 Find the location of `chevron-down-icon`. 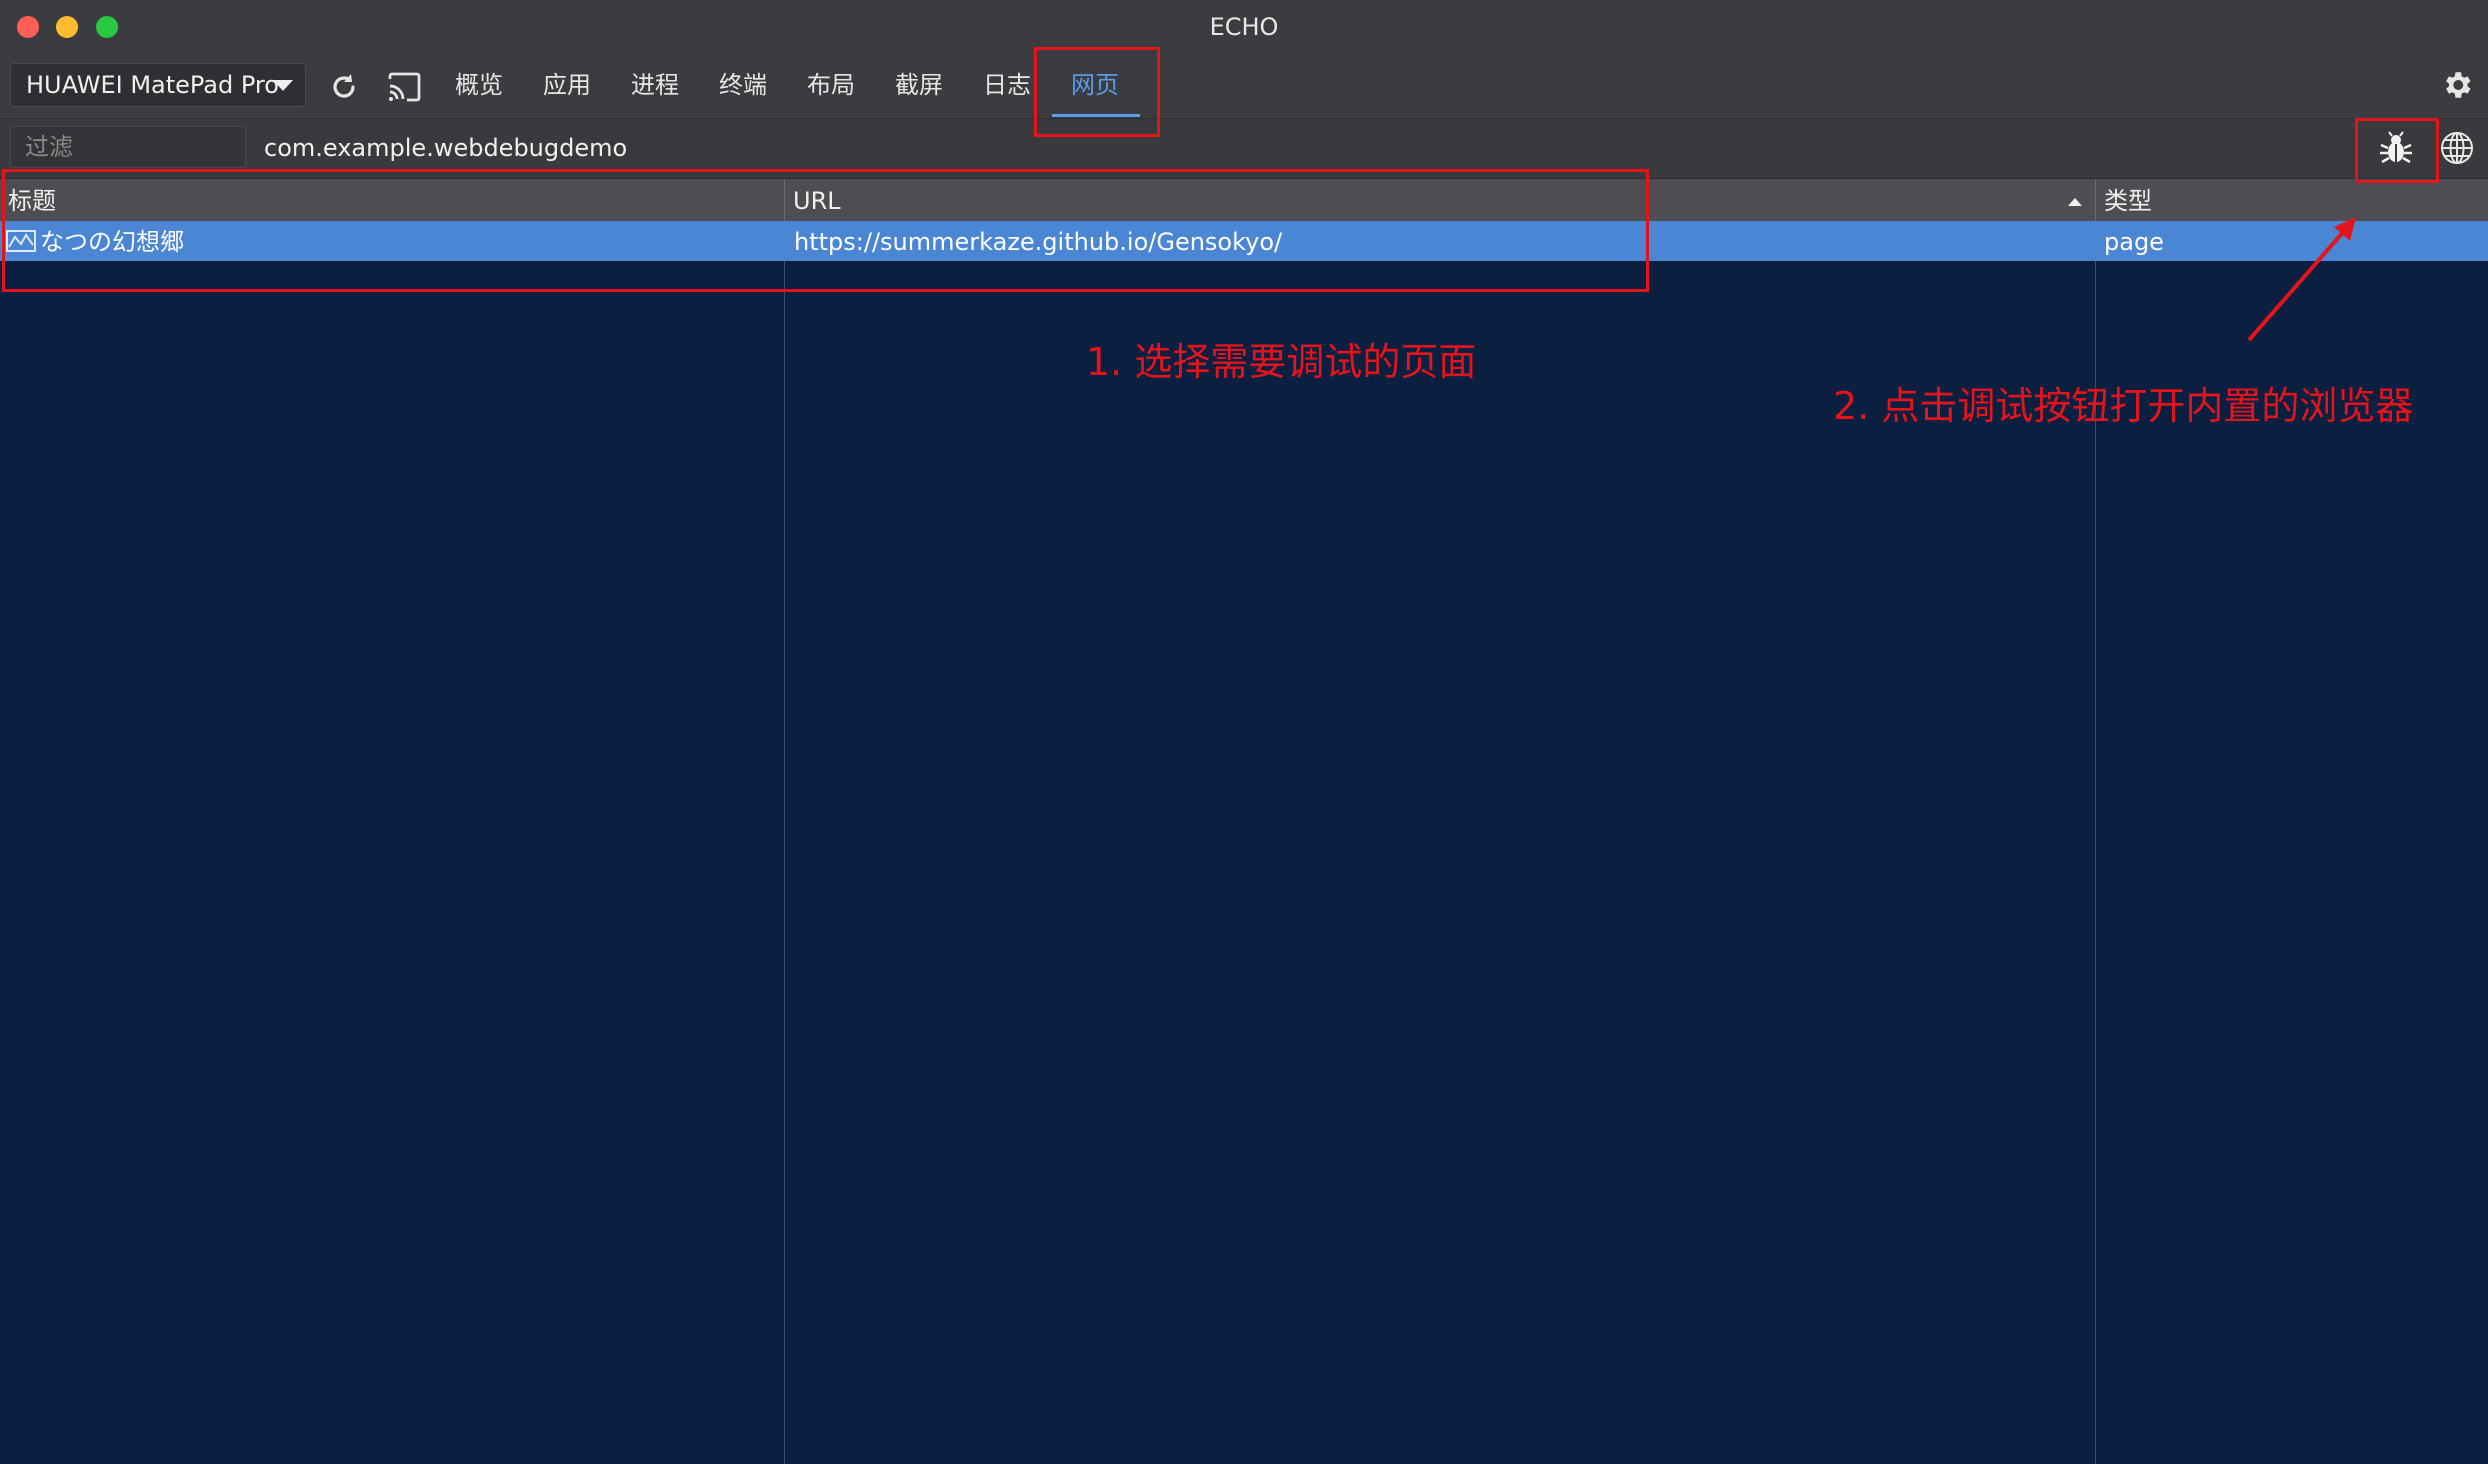

chevron-down-icon is located at coordinates (283, 85).